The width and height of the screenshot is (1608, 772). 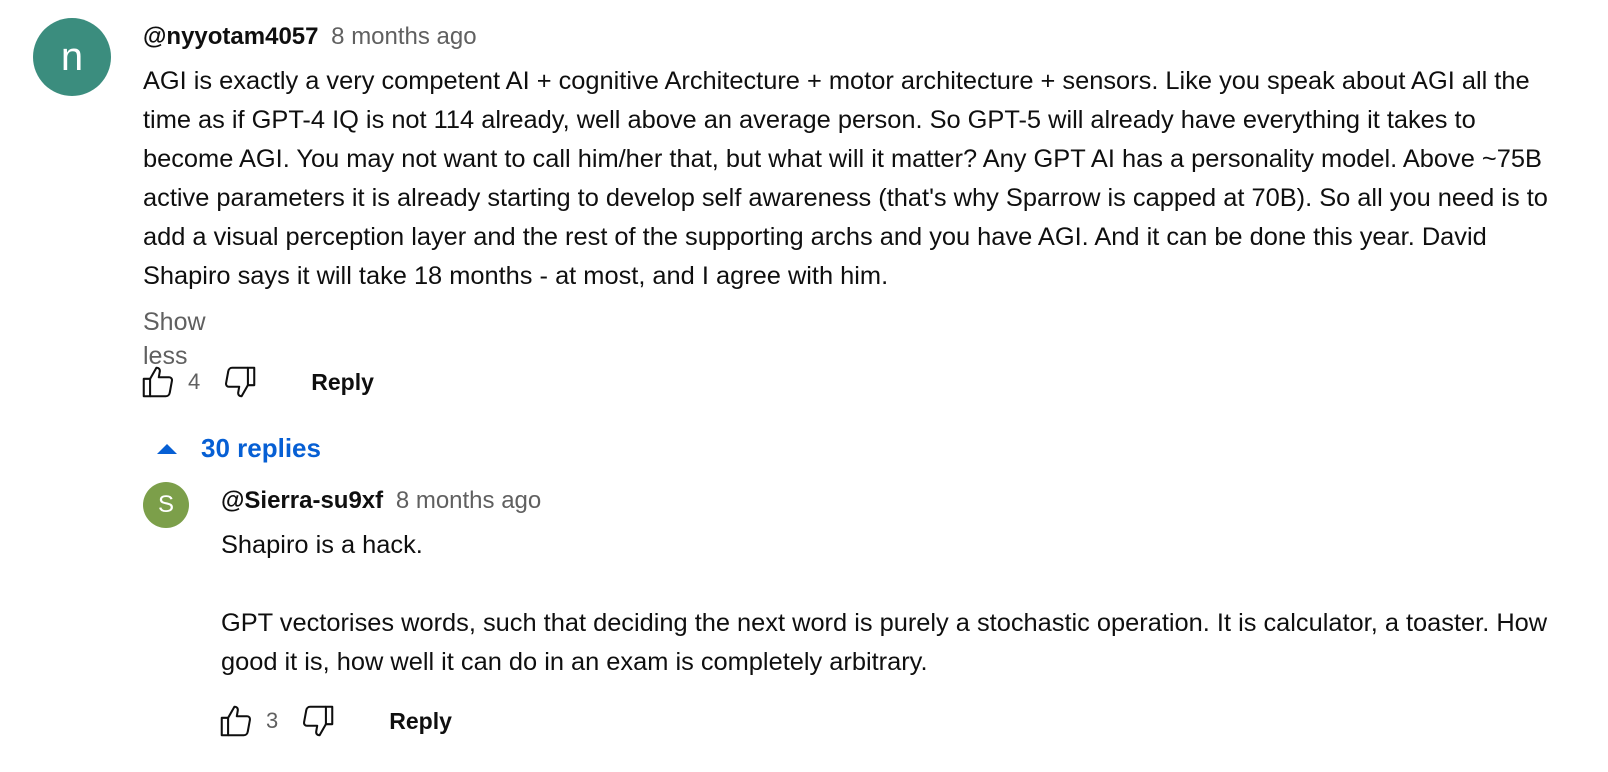 What do you see at coordinates (302, 500) in the screenshot?
I see `author-name: @Sierra-su9xf` at bounding box center [302, 500].